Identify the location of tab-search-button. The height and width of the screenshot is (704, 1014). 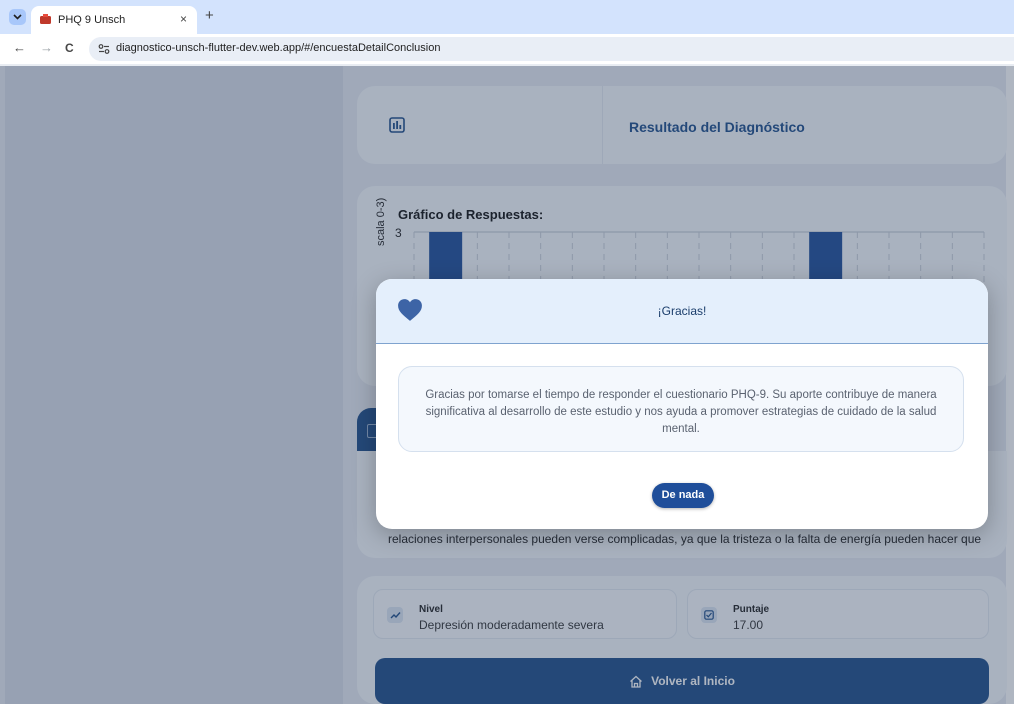
(17, 17).